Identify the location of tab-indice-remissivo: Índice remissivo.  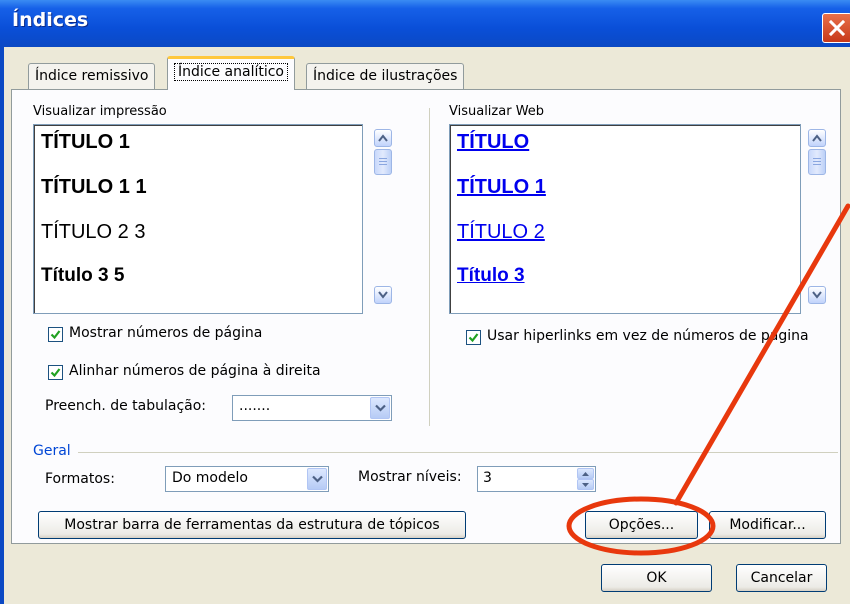
(92, 76).